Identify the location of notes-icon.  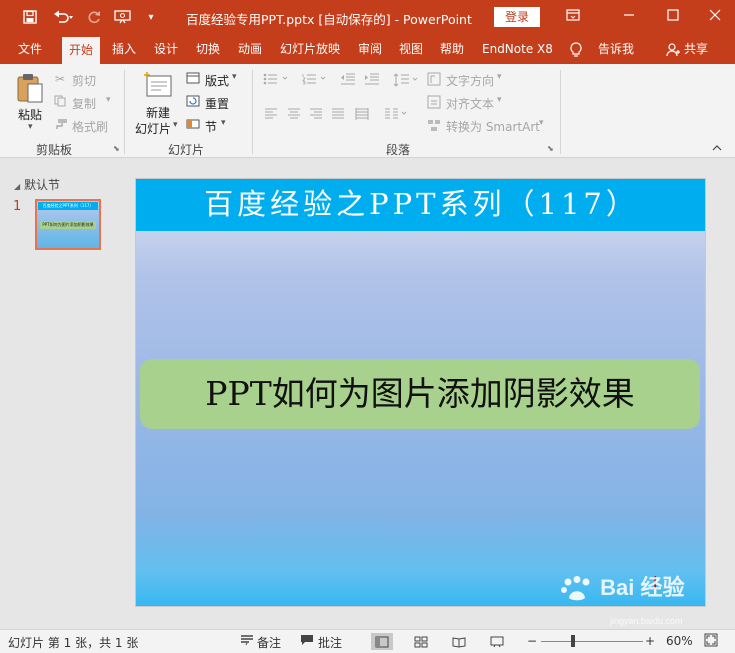
(247, 641).